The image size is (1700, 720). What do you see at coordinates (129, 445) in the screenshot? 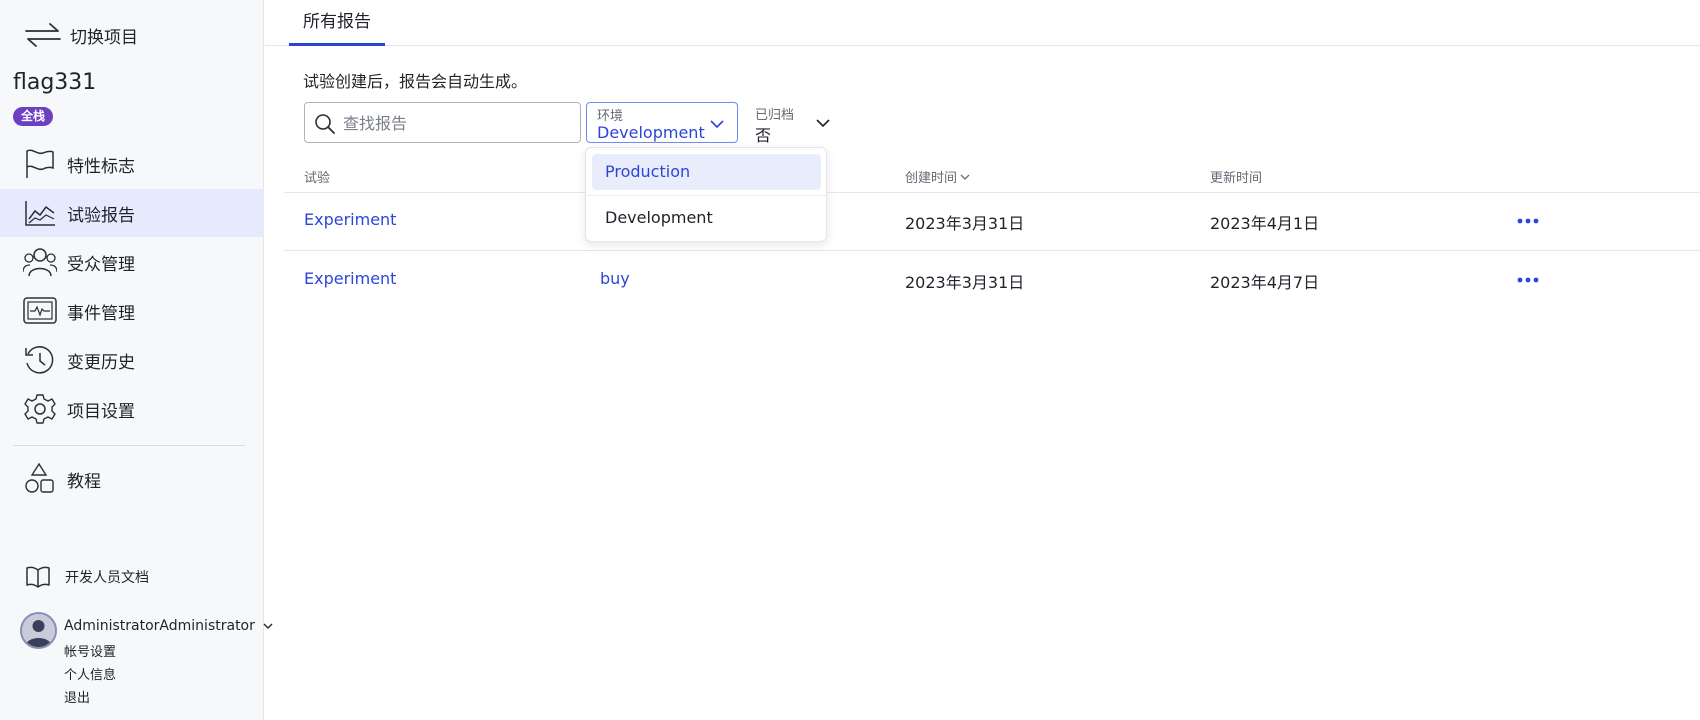
I see `sidebar-divider` at bounding box center [129, 445].